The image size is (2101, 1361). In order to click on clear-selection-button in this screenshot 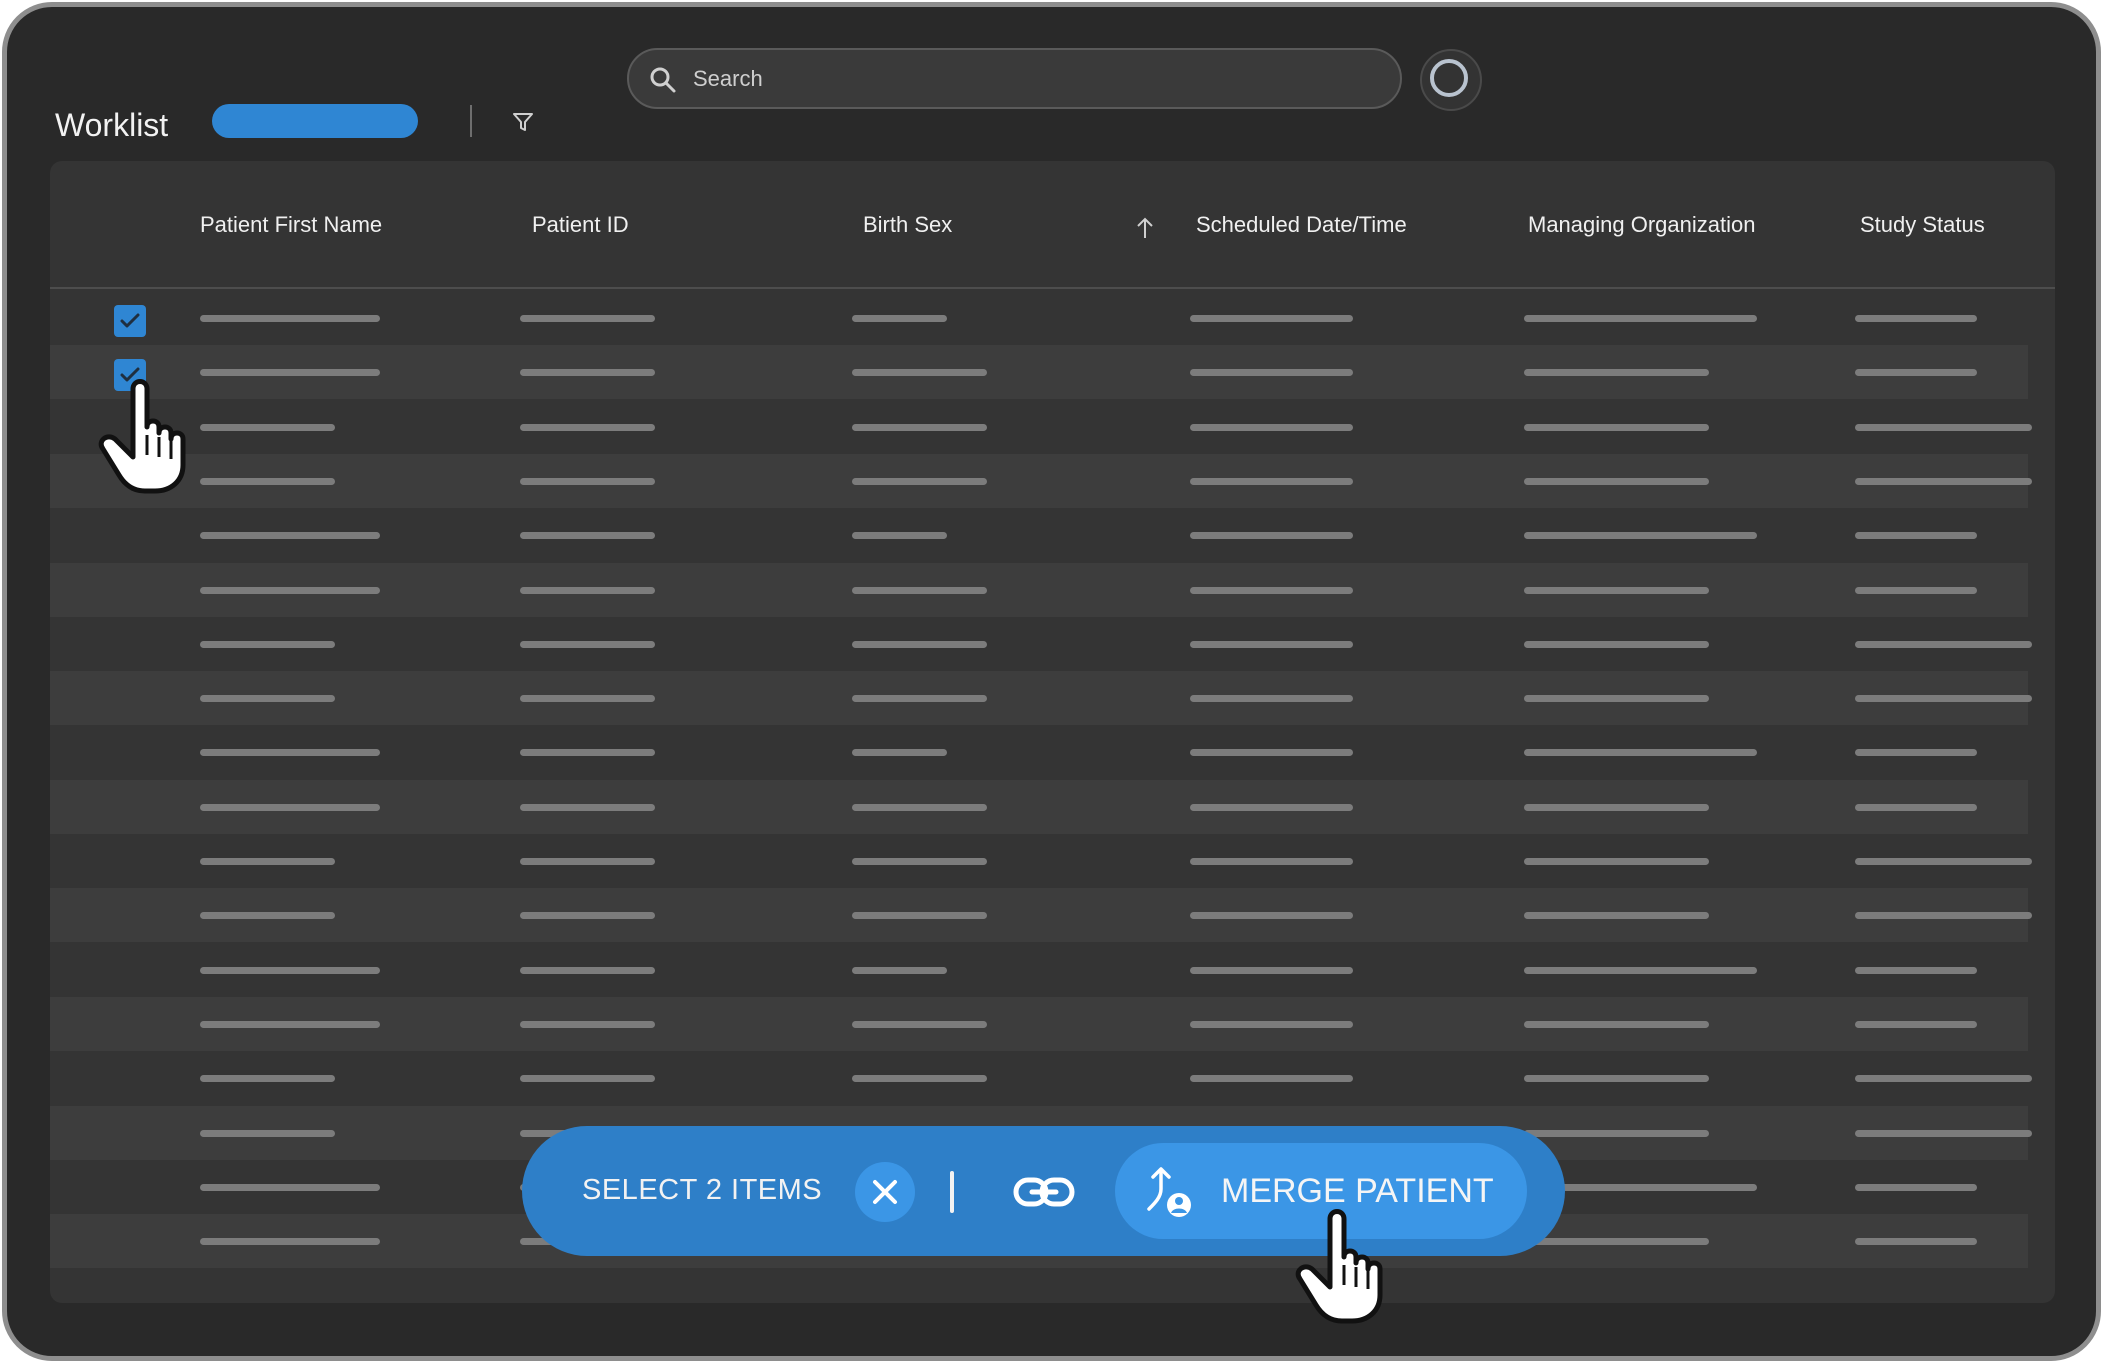, I will do `click(885, 1192)`.